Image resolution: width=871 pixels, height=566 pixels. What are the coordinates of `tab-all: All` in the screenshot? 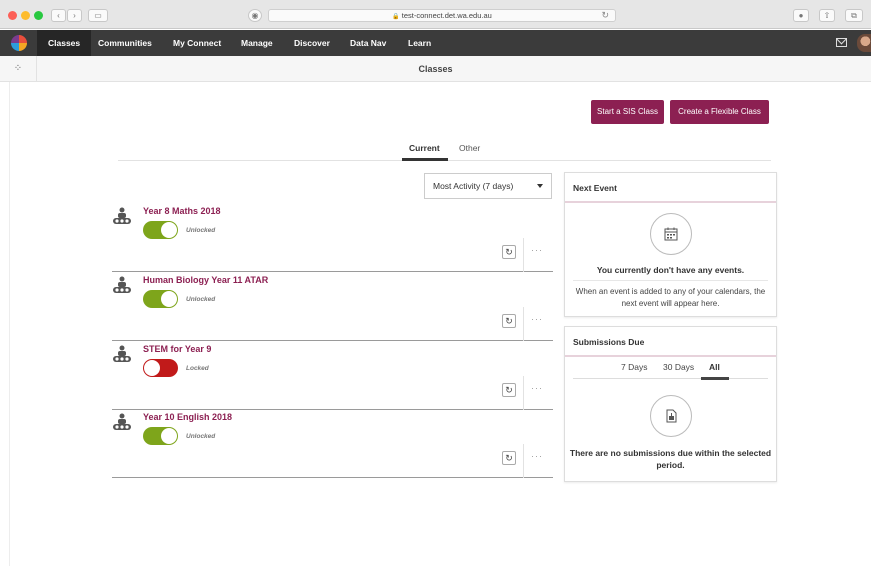 It's located at (714, 367).